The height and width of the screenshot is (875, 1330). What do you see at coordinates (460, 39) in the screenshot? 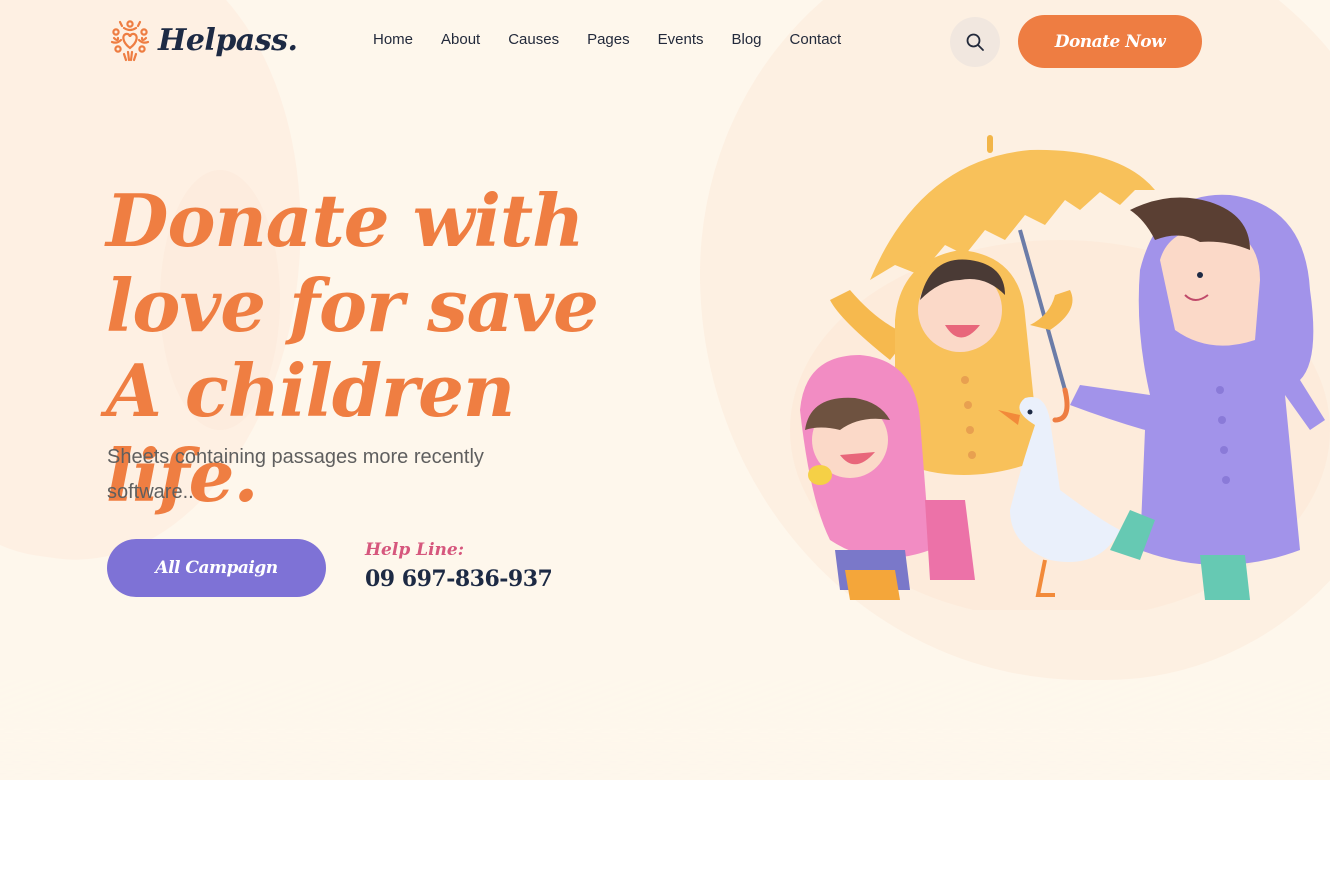
I see `nav-about: About` at bounding box center [460, 39].